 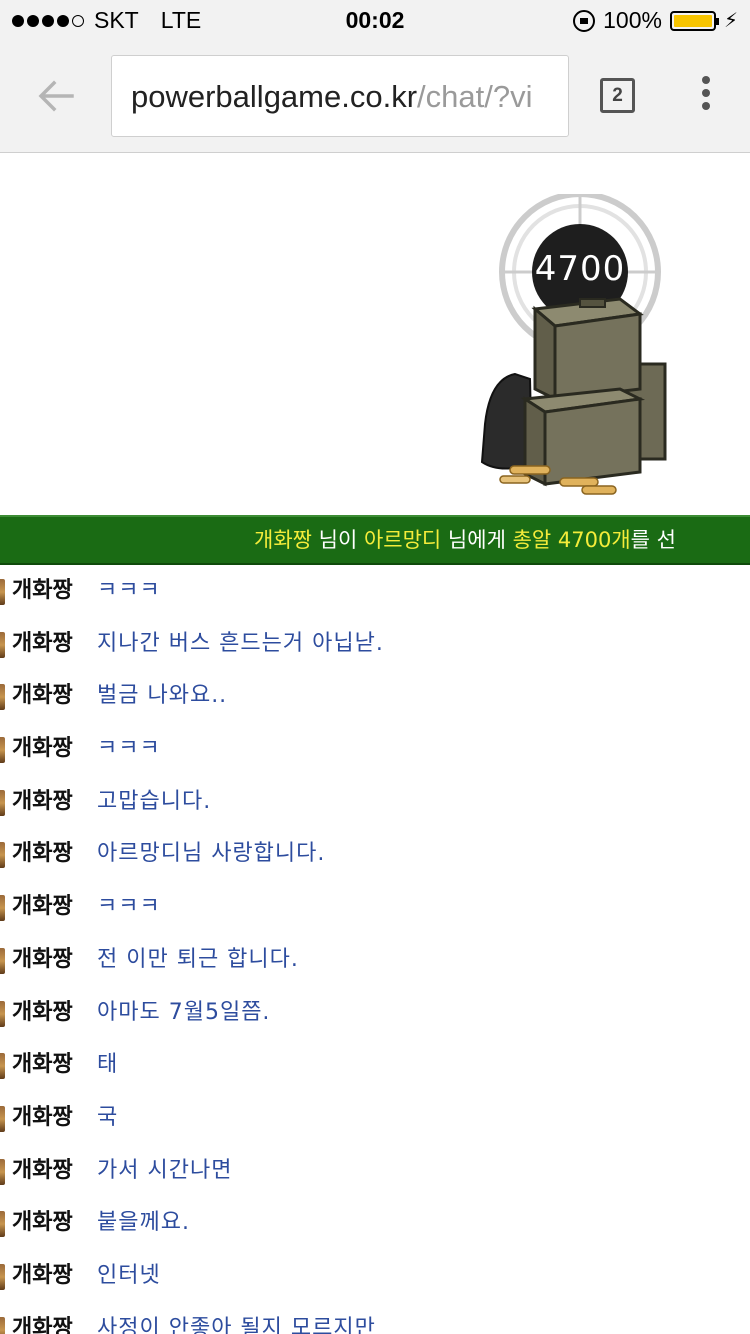 What do you see at coordinates (129, 1275) in the screenshot?
I see `chat-message-text: 인터넷` at bounding box center [129, 1275].